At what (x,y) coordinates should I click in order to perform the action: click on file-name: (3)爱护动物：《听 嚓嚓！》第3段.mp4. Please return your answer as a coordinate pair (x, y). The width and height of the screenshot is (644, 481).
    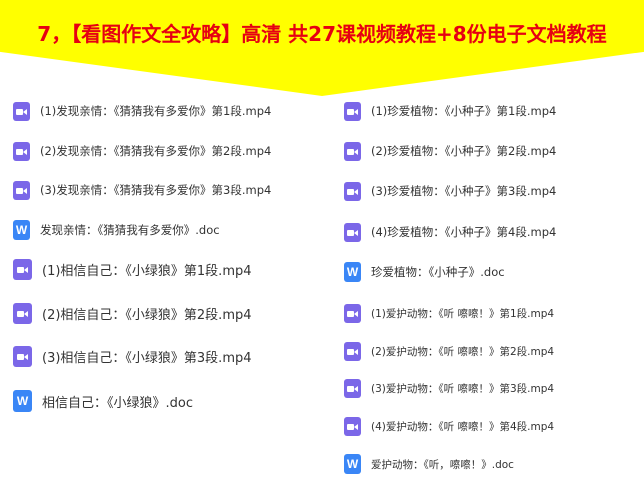
    Looking at the image, I should click on (463, 388).